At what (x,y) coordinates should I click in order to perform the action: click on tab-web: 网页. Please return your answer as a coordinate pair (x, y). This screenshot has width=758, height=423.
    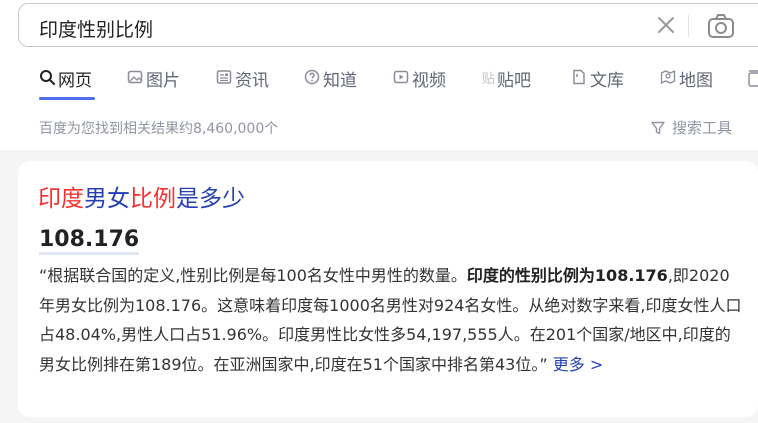
    Looking at the image, I should click on (65, 83).